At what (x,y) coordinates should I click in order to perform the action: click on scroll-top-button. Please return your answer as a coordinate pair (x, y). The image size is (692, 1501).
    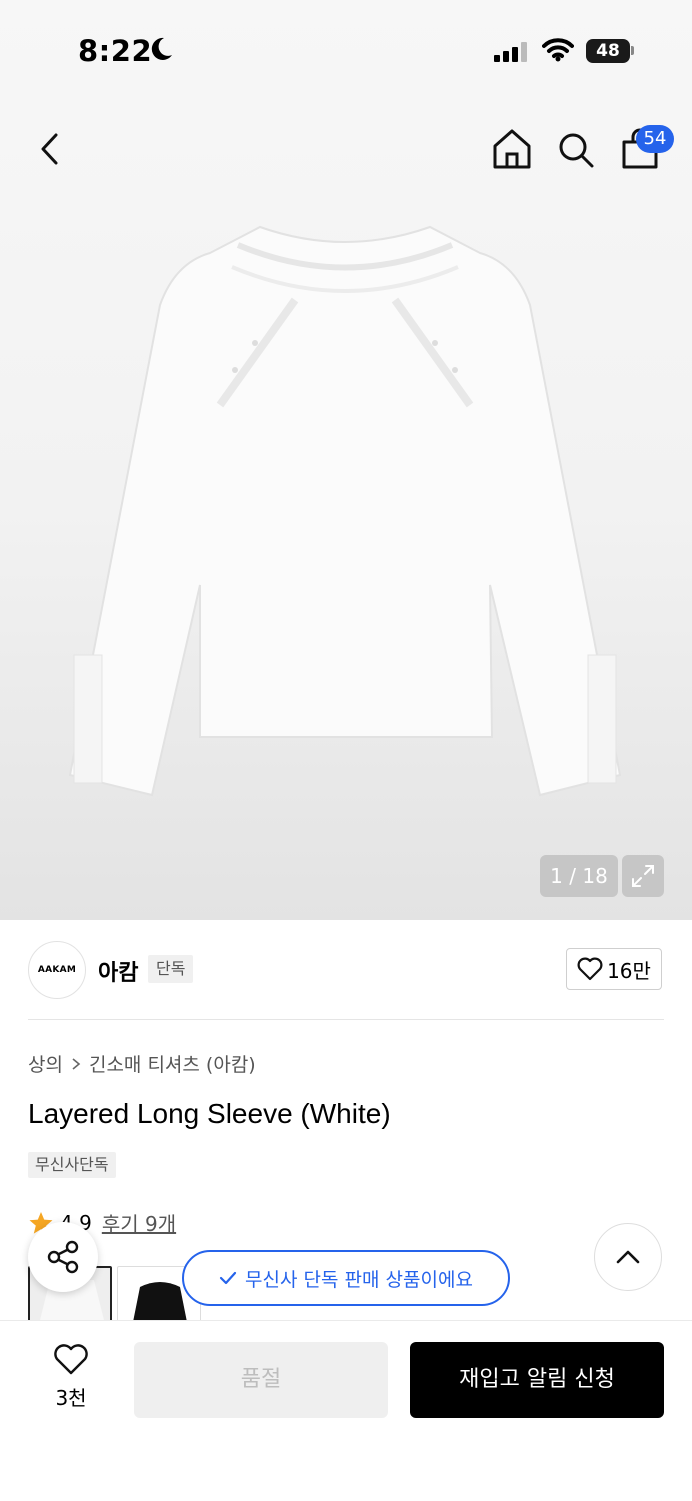
    Looking at the image, I should click on (628, 1257).